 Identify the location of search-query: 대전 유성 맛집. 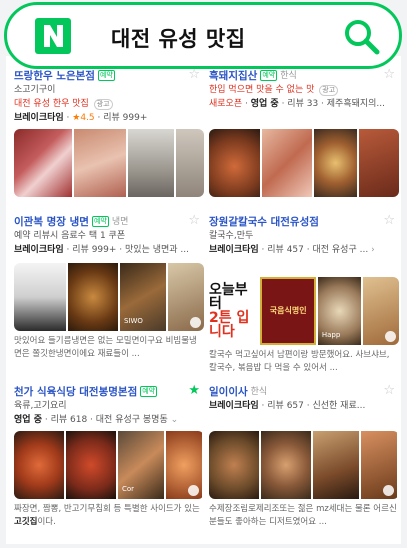
(178, 38).